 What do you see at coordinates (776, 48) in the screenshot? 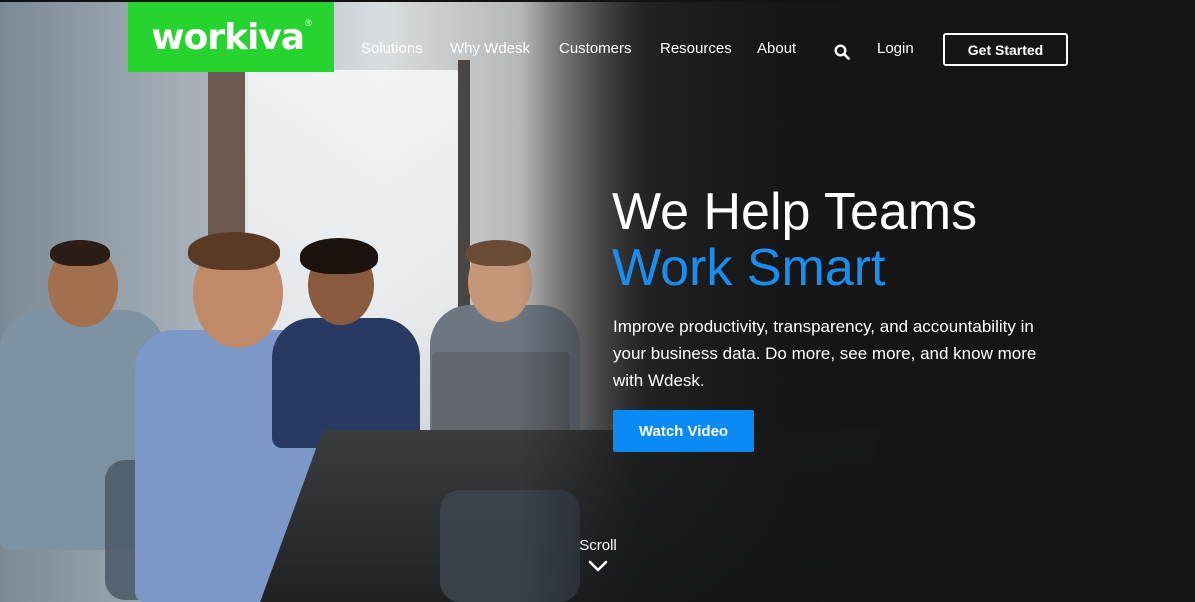
I see `nav-item-about: About` at bounding box center [776, 48].